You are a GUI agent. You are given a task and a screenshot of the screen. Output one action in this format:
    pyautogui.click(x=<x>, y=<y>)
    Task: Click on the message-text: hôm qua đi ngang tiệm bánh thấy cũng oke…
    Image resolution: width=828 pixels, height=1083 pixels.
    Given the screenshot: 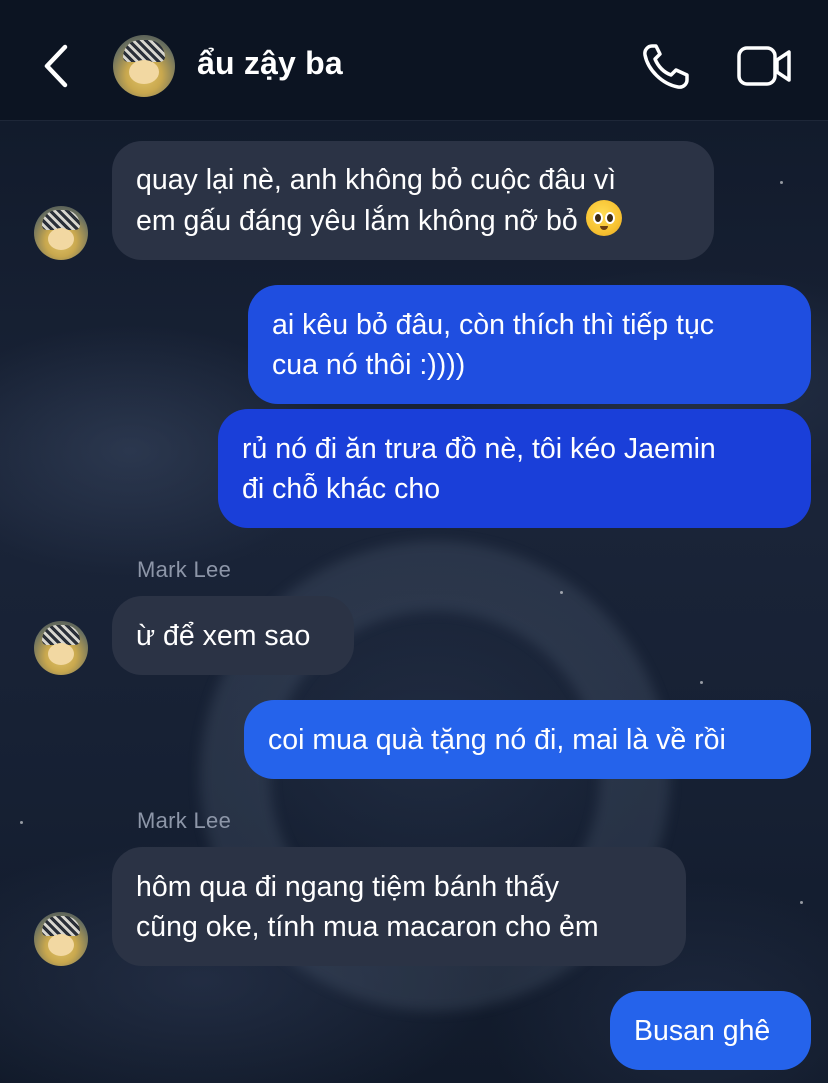 What is the action you would take?
    pyautogui.click(x=367, y=906)
    